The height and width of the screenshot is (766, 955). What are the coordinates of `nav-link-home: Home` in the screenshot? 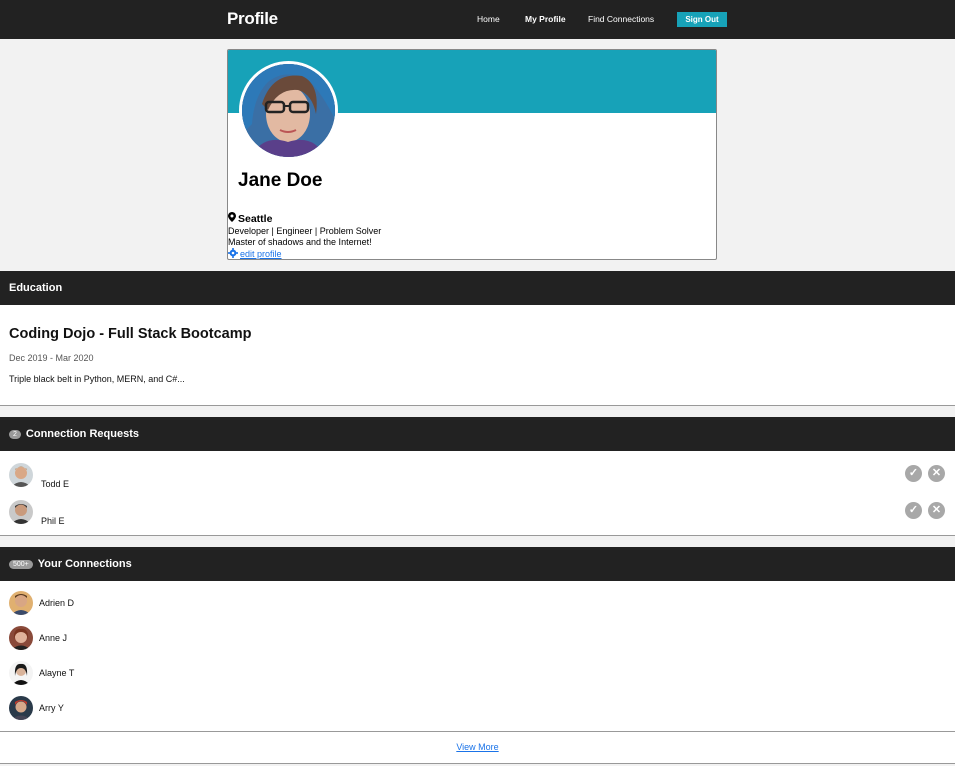 It's located at (488, 19).